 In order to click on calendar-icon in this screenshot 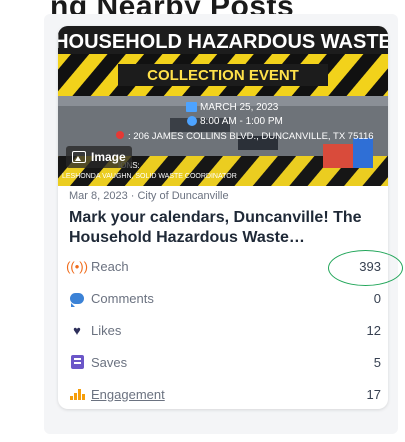, I will do `click(191, 107)`.